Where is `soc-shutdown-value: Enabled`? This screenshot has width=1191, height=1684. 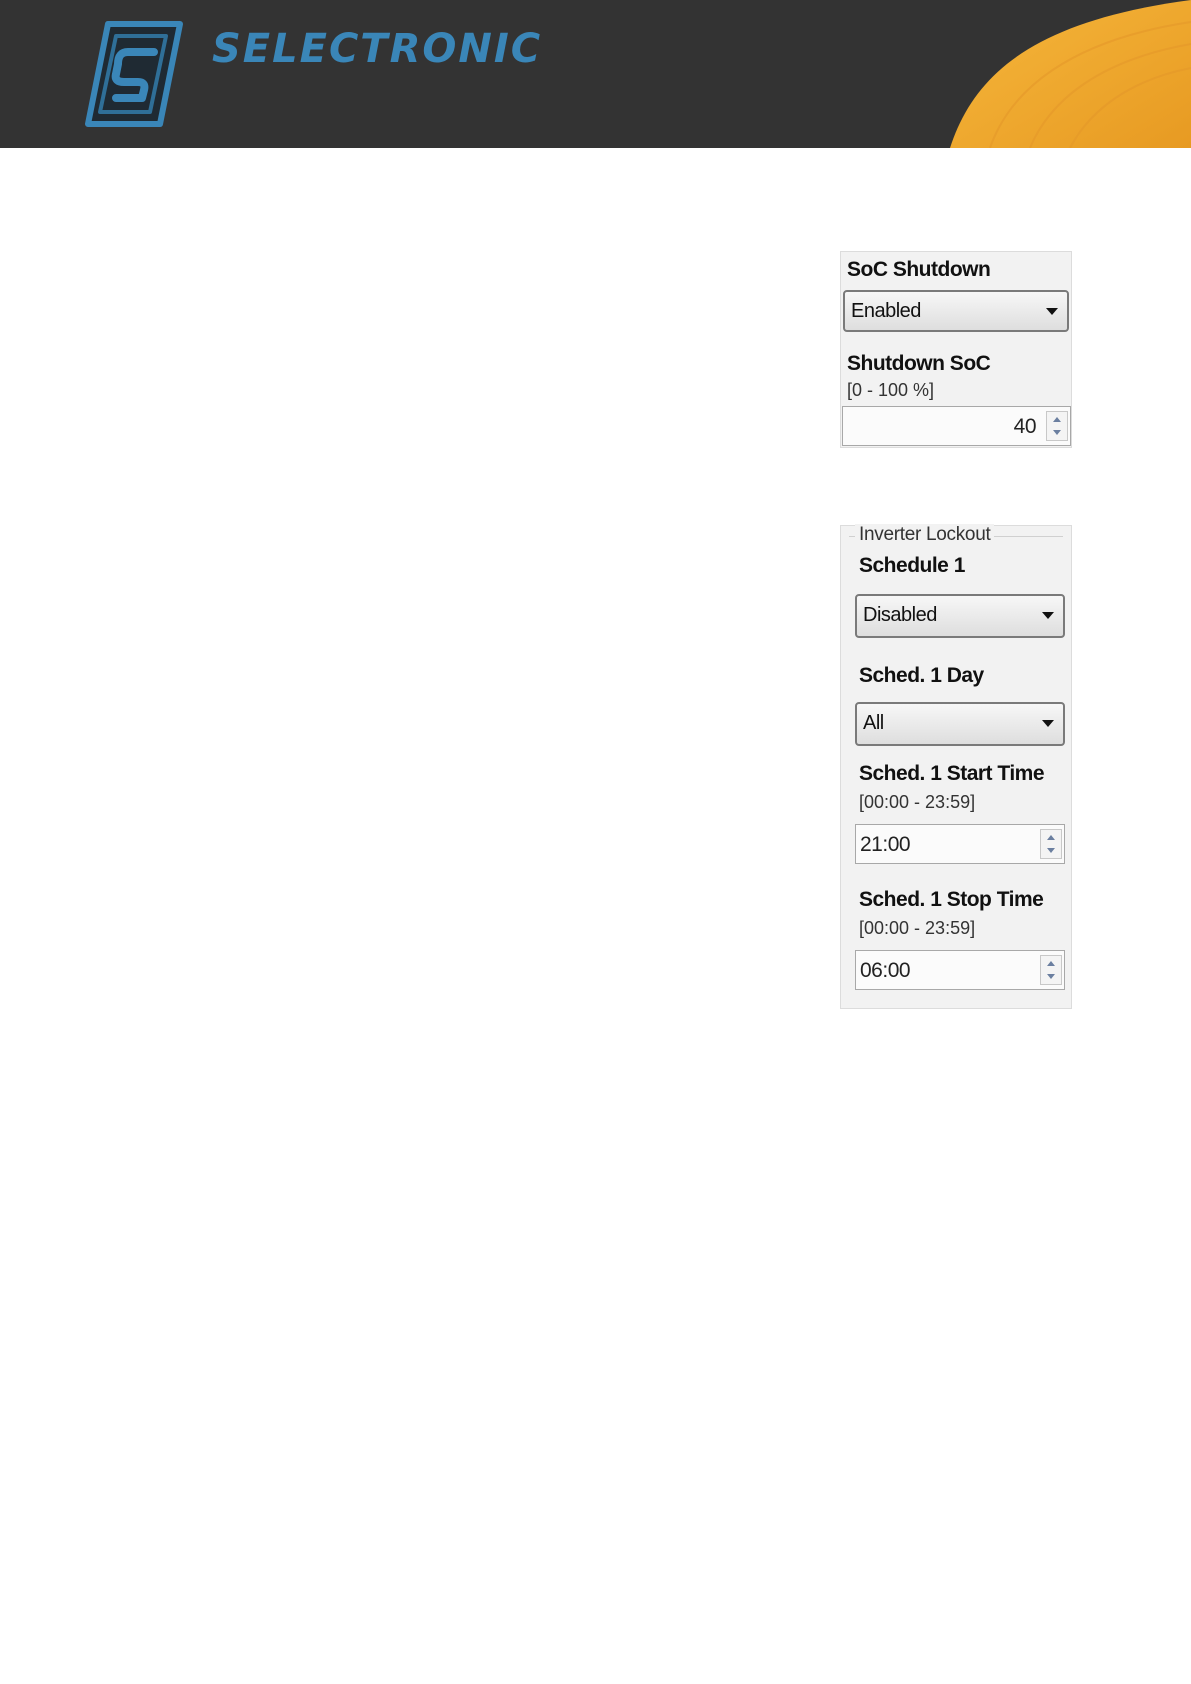
soc-shutdown-value: Enabled is located at coordinates (886, 311).